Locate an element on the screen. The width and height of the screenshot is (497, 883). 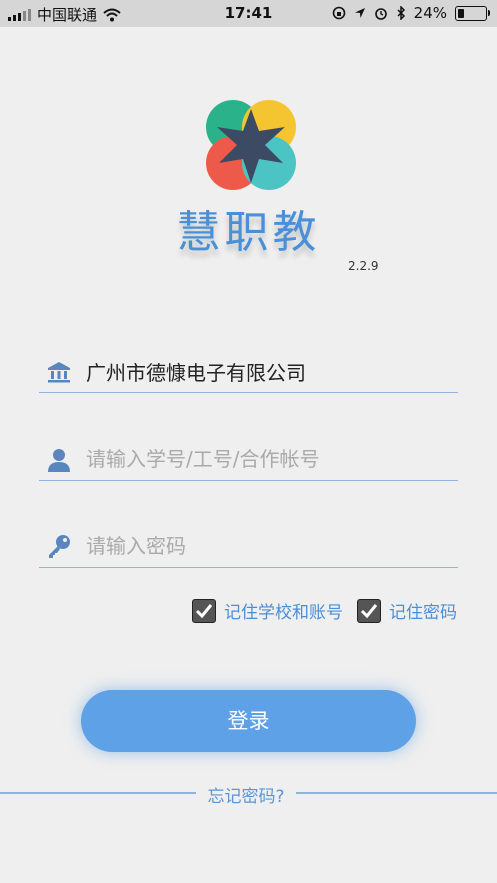
rotation-lock-icon is located at coordinates (338, 13).